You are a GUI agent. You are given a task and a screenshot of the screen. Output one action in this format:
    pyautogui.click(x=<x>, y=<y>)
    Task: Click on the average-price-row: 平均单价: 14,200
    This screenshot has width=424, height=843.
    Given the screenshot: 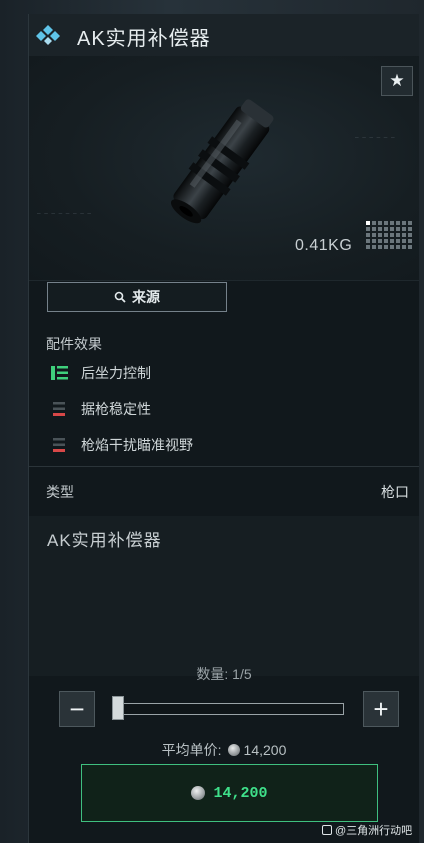 What is the action you would take?
    pyautogui.click(x=224, y=750)
    